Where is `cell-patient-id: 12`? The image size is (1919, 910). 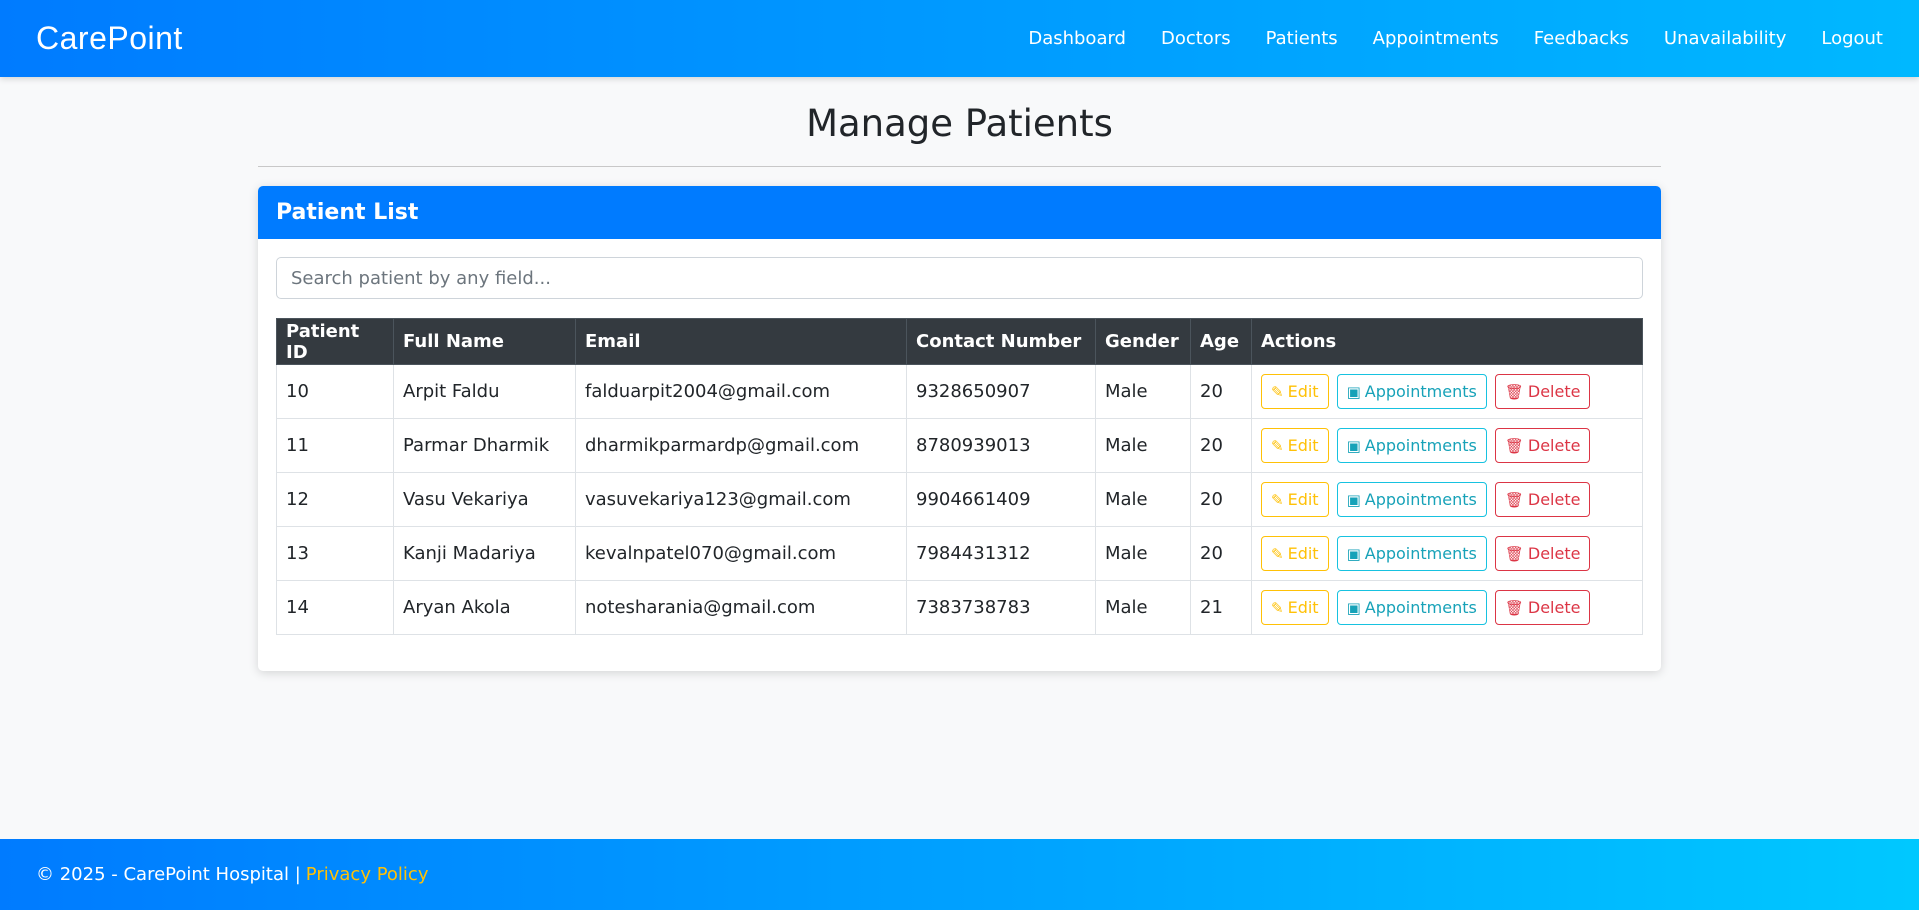
cell-patient-id: 12 is located at coordinates (335, 499).